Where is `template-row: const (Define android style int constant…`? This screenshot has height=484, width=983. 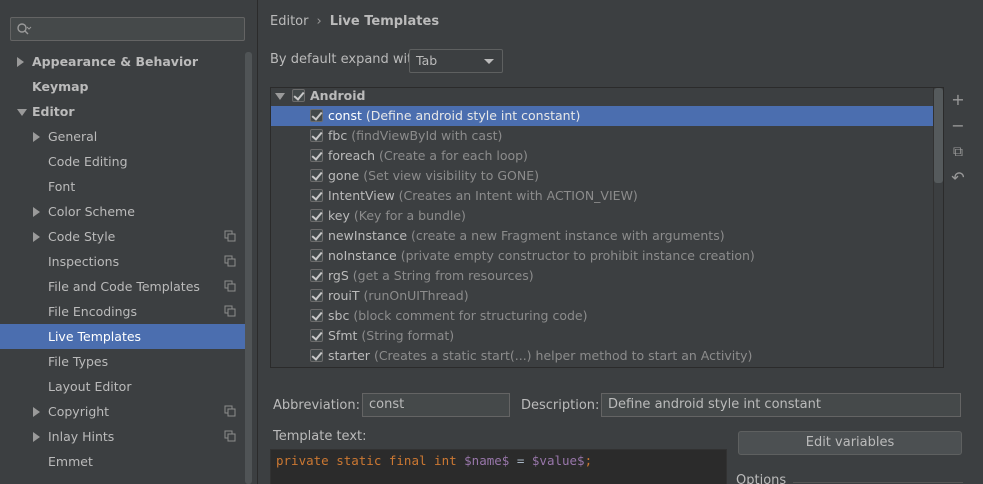
template-row: const (Define android style int constant… is located at coordinates (602, 116).